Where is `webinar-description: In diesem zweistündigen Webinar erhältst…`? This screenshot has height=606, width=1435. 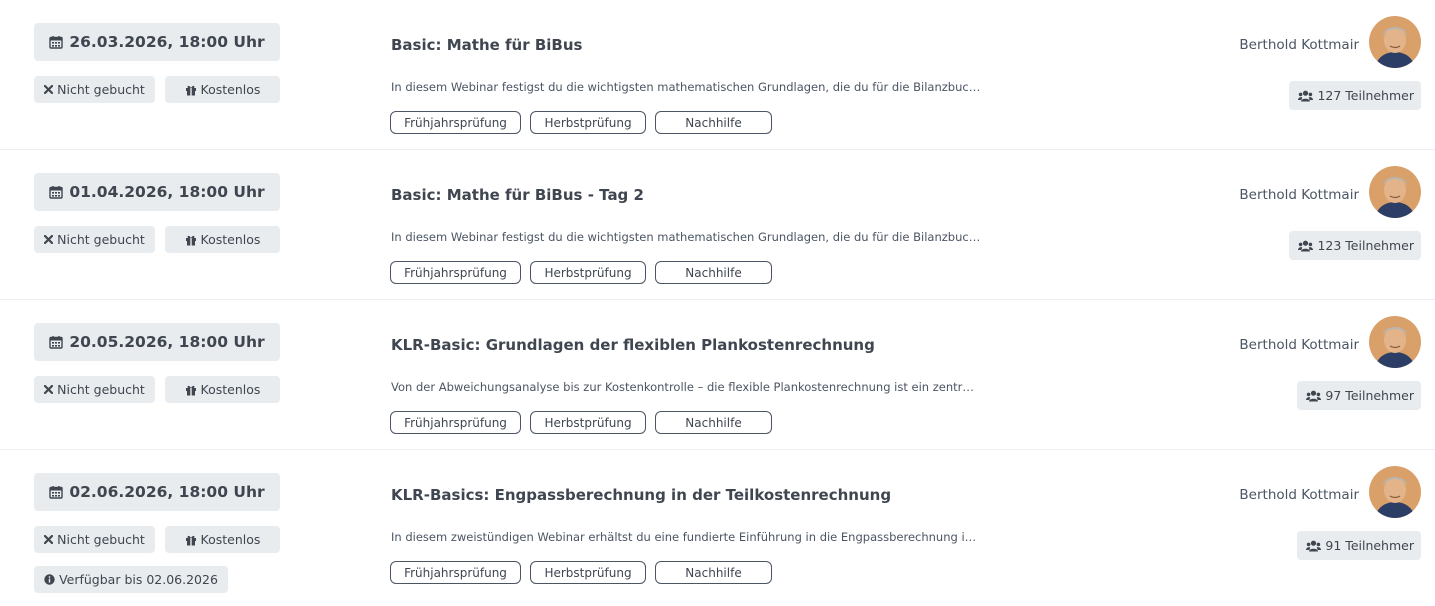 webinar-description: In diesem zweistündigen Webinar erhältst… is located at coordinates (684, 537).